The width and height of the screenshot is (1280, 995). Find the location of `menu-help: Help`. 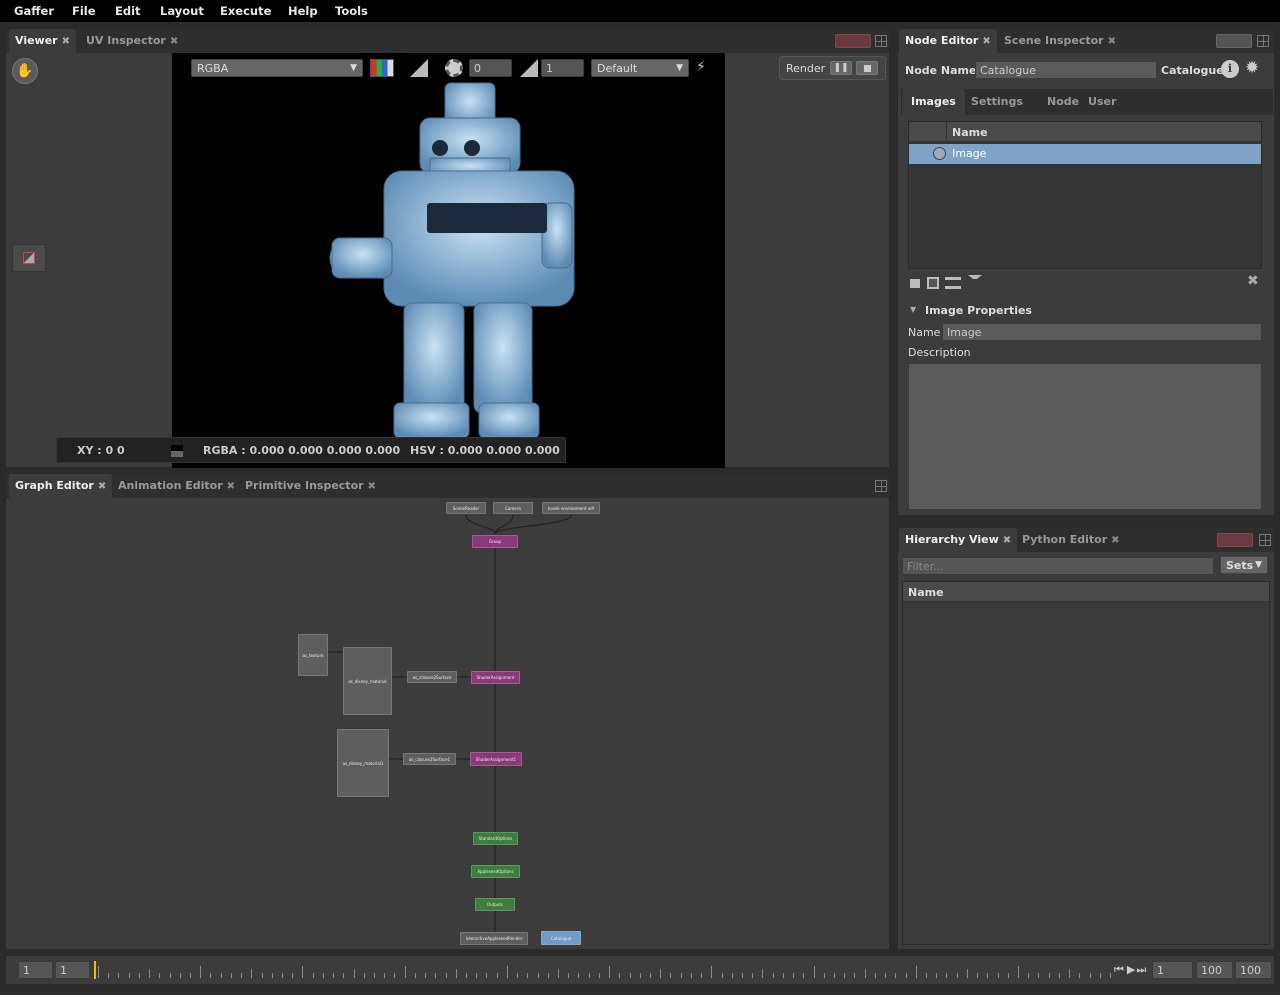

menu-help: Help is located at coordinates (303, 11).